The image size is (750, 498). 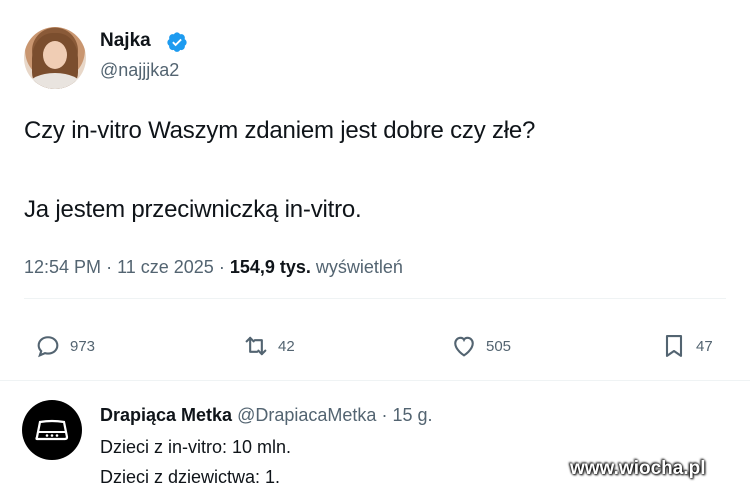 What do you see at coordinates (638, 468) in the screenshot?
I see `watermark: www.wiocha.pl` at bounding box center [638, 468].